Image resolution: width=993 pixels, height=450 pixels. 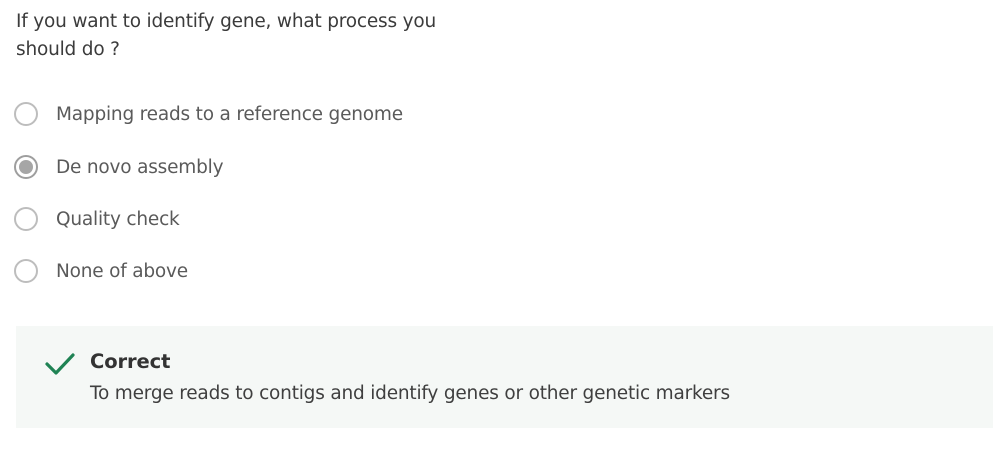 I want to click on option-de-novo-assembly: De novo assembly, so click(x=119, y=167).